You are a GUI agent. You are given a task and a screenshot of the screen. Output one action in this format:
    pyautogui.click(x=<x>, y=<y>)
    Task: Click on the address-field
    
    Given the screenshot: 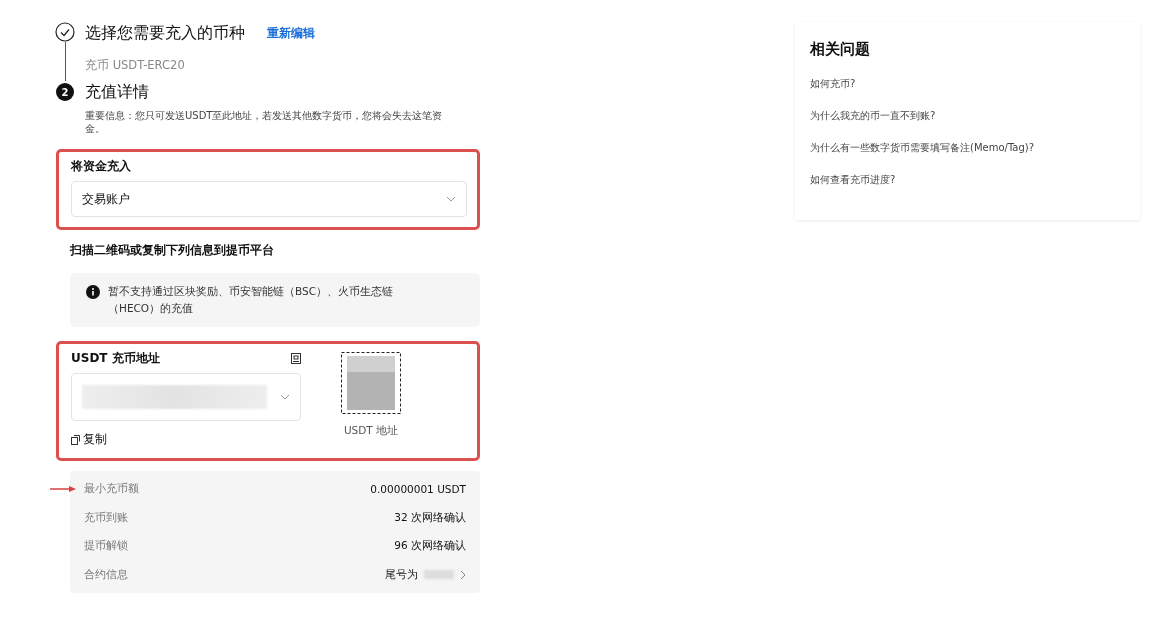 What is the action you would take?
    pyautogui.click(x=186, y=397)
    